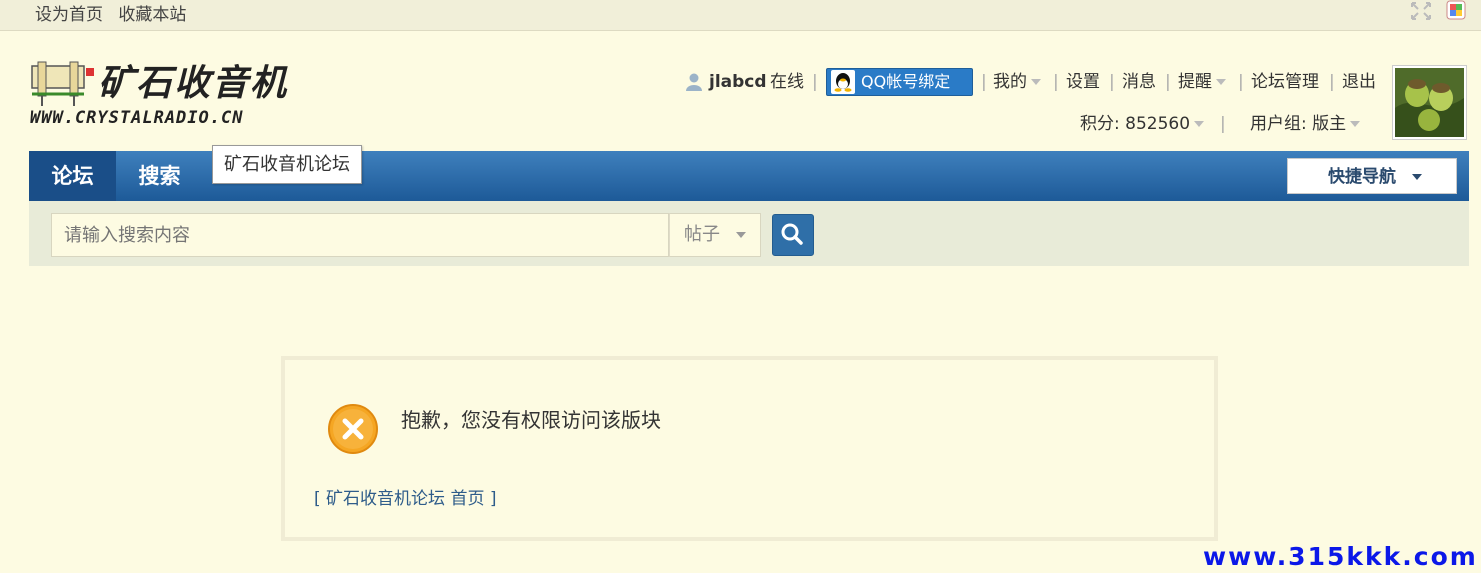  I want to click on online-status: 在线, so click(787, 82).